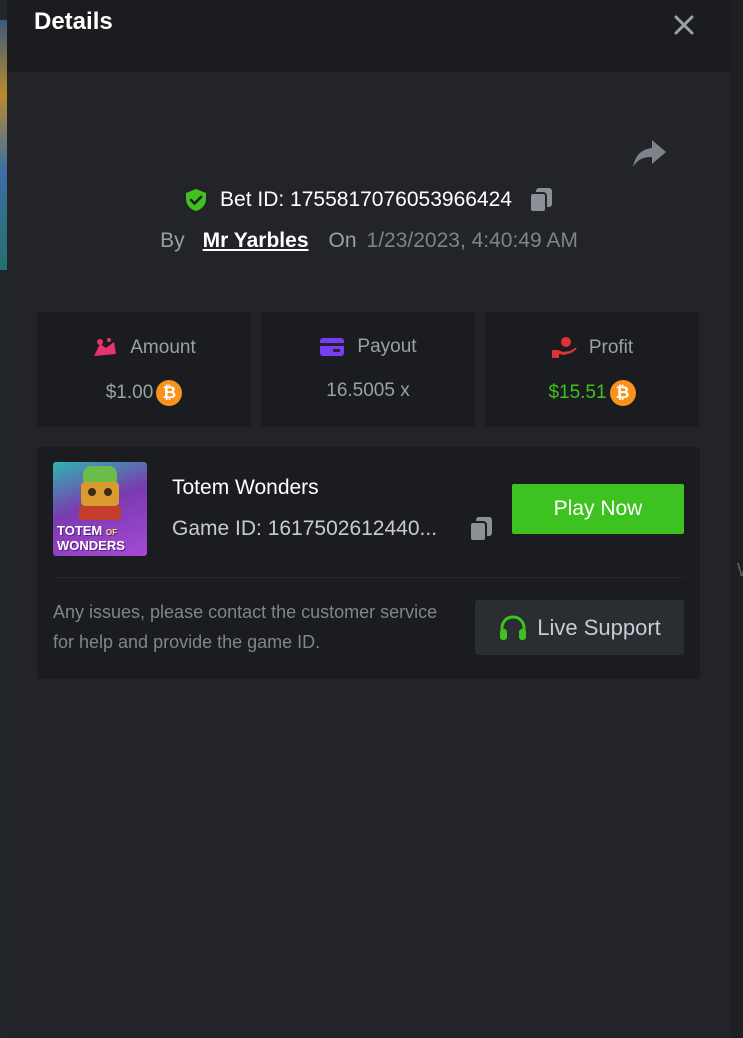  I want to click on logo-line-1: TOTEM, so click(80, 530).